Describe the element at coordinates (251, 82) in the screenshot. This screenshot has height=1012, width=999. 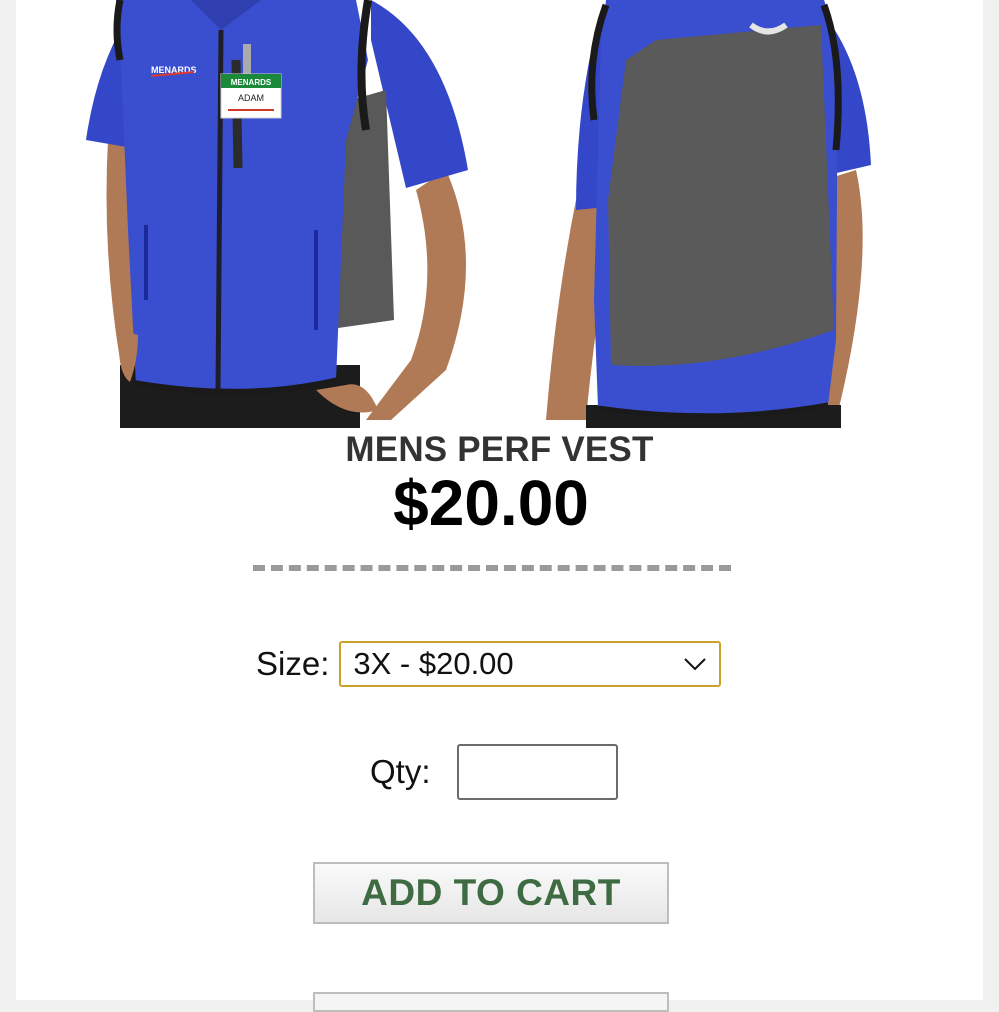
I see `badge-brand: MENARDS` at that location.